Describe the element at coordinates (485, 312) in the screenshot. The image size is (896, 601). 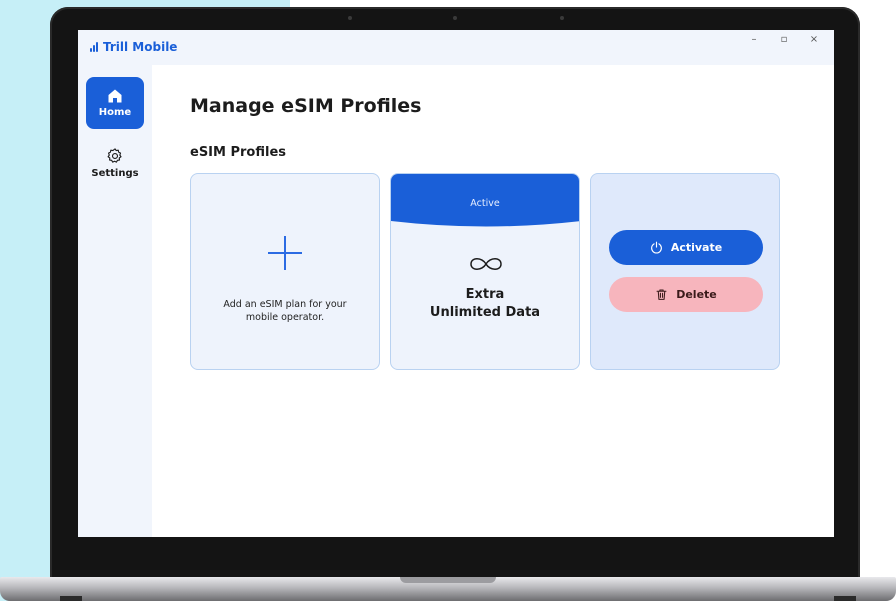
I see `plan-name-line2: Unlimited Data` at that location.